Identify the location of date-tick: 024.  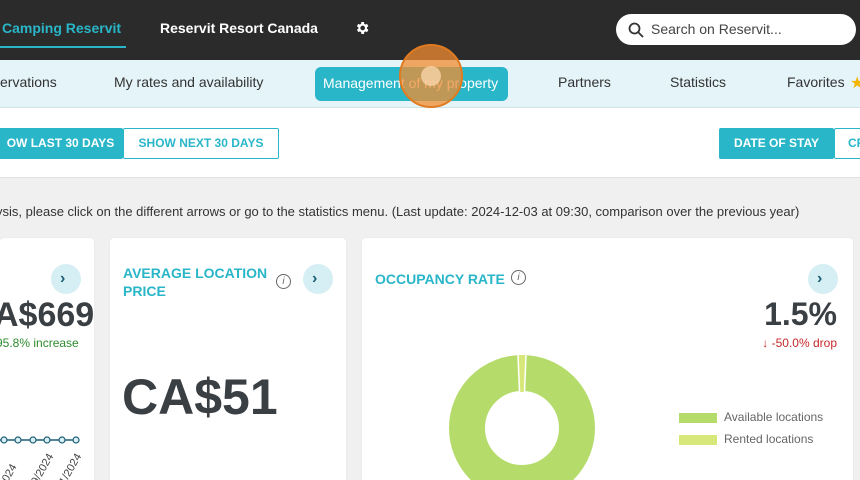
(10, 471).